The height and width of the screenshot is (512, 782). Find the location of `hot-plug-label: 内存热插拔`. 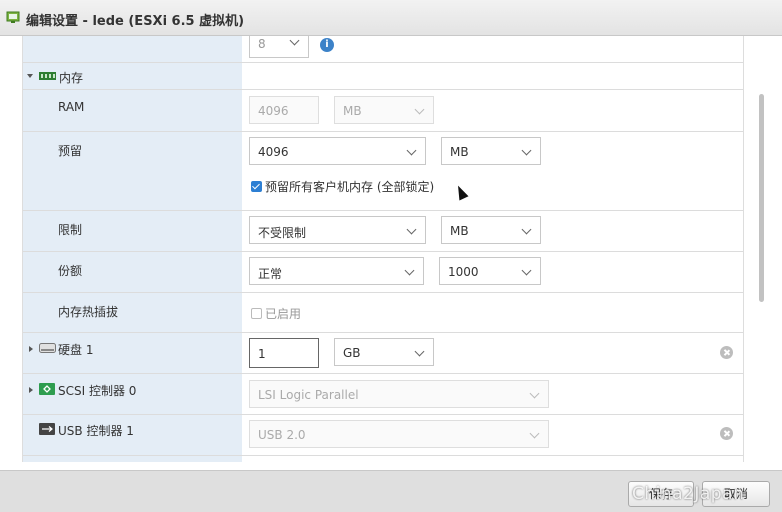

hot-plug-label: 内存热插拔 is located at coordinates (88, 312).